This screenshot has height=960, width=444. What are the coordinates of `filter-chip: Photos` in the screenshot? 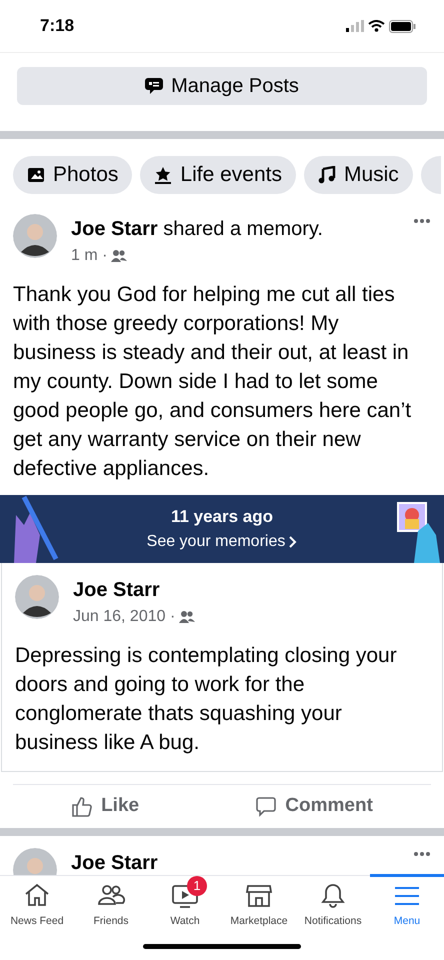 It's located at (72, 175).